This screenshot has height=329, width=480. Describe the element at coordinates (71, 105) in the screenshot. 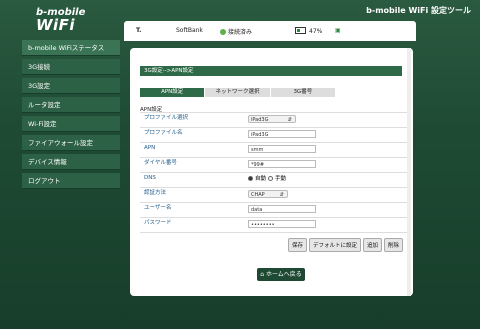

I see `sidebar-item-router-settings: ルータ設定` at that location.